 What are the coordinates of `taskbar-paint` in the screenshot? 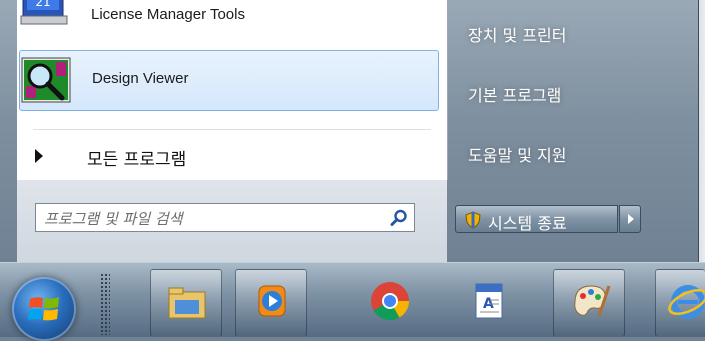 It's located at (589, 303).